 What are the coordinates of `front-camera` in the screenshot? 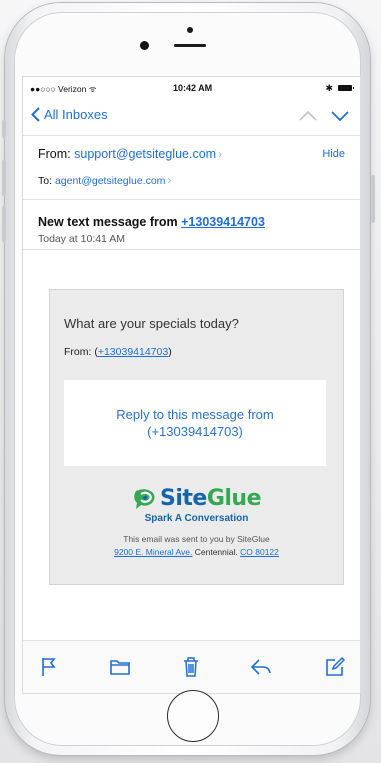 It's located at (190, 30).